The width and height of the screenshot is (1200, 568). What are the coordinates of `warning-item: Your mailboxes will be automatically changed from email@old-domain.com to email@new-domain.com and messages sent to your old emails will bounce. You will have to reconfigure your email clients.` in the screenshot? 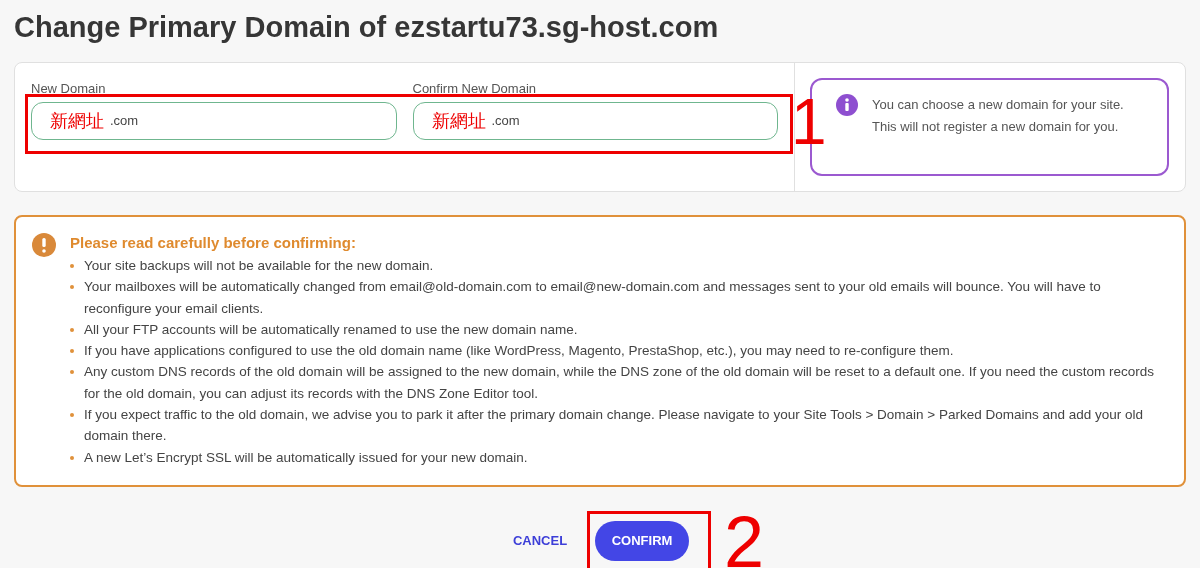 It's located at (593, 298).